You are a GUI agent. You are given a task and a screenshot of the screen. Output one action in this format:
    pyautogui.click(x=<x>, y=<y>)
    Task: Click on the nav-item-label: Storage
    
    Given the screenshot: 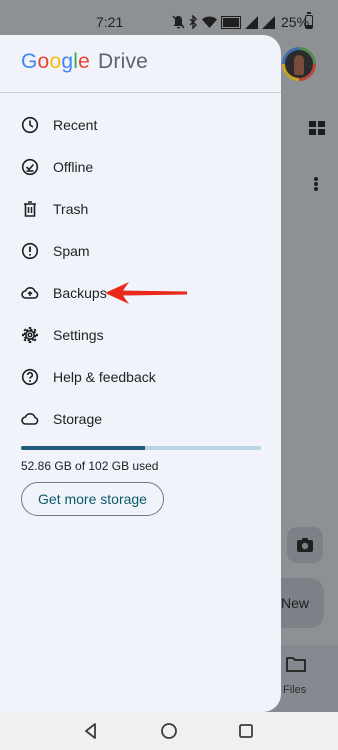 What is the action you would take?
    pyautogui.click(x=78, y=419)
    